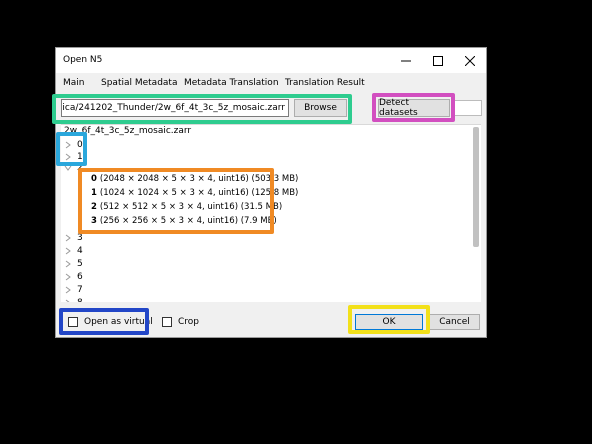  I want to click on tab-main: Main, so click(74, 83).